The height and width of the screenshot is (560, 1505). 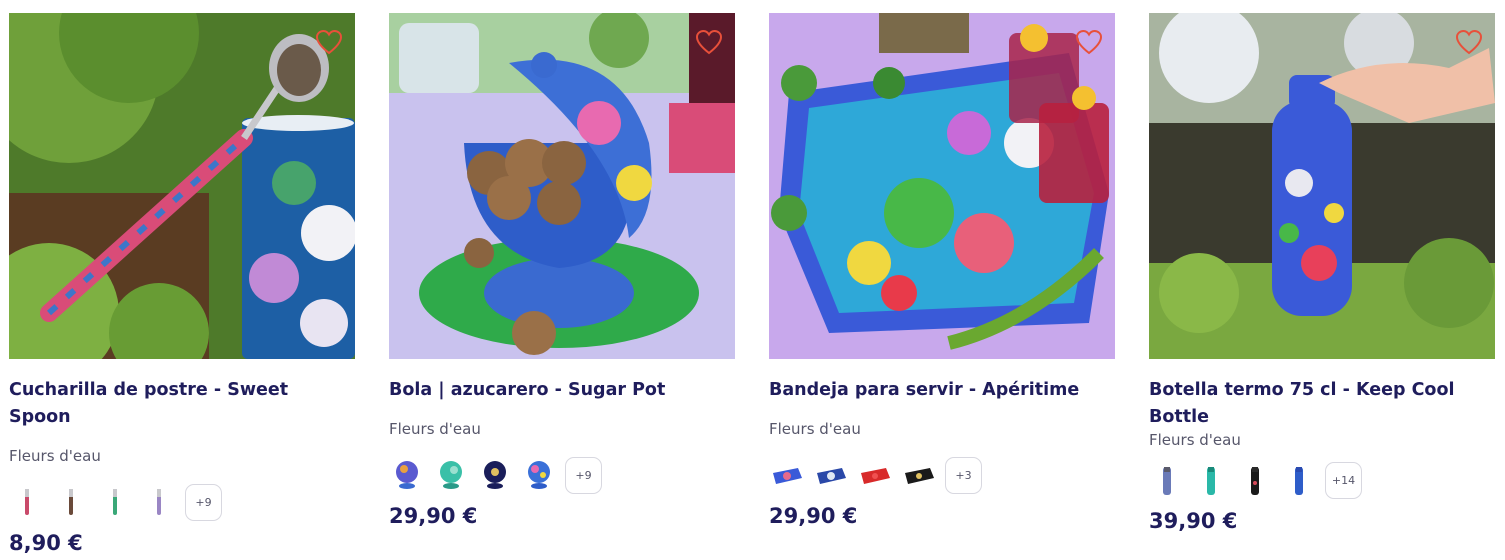 I want to click on product-price: 39,90 €, so click(x=1193, y=521).